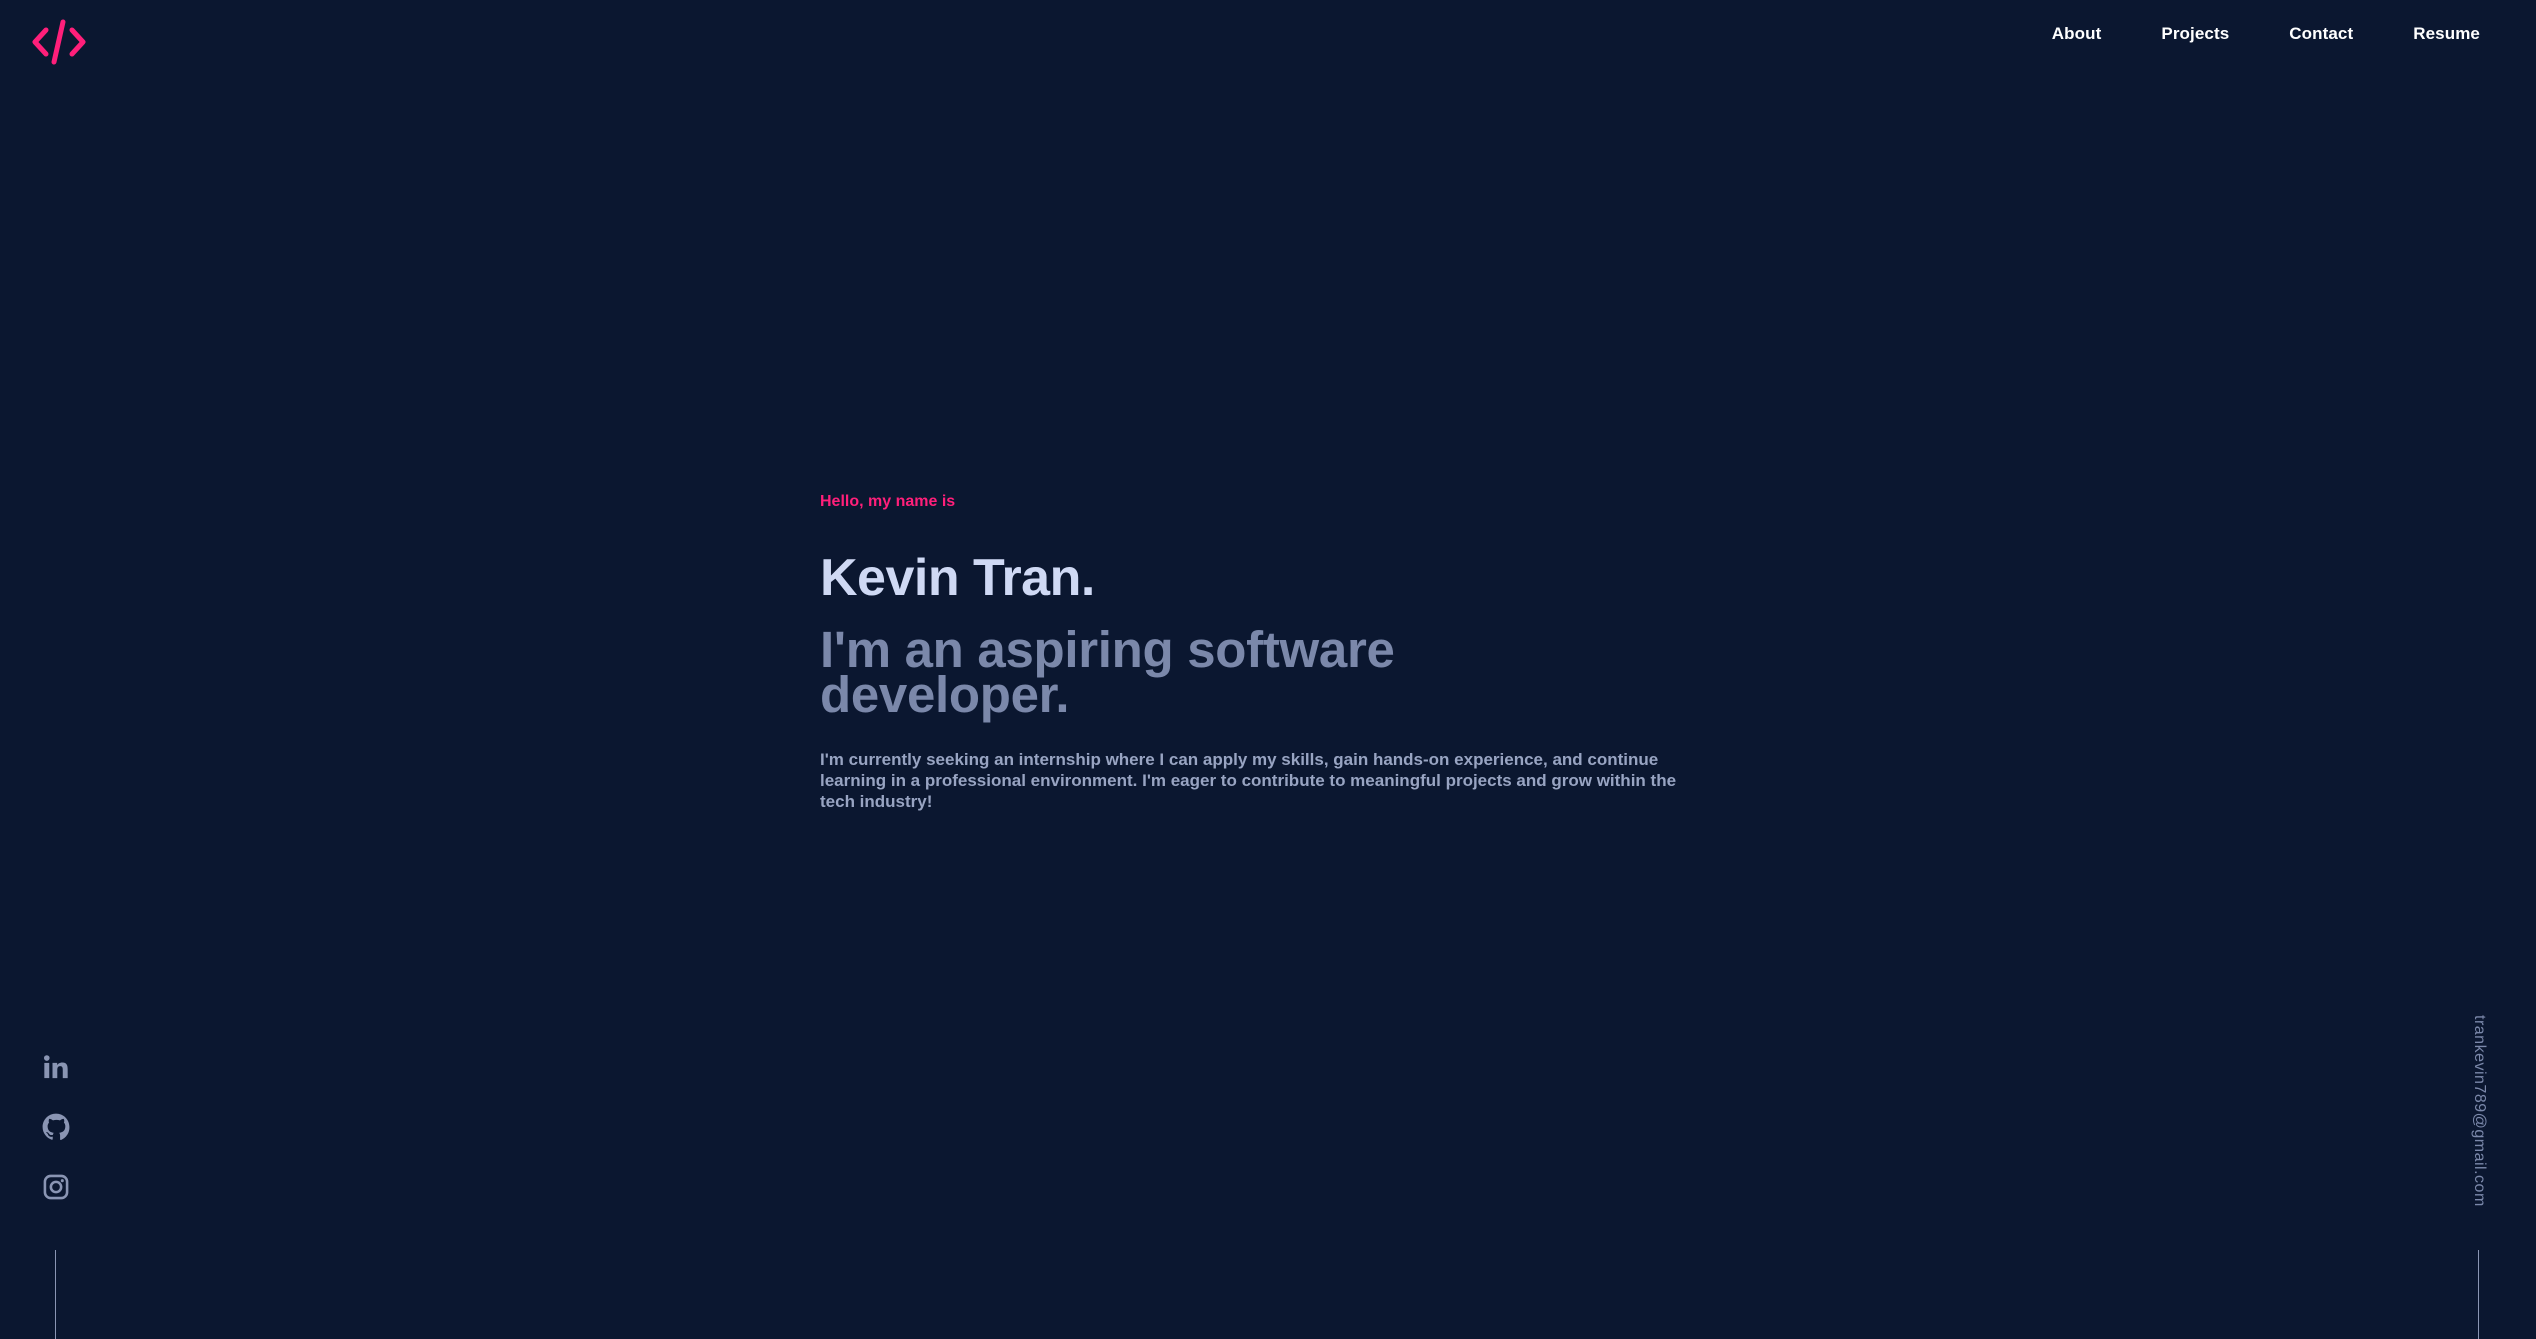 The height and width of the screenshot is (1339, 2536). Describe the element at coordinates (56, 1067) in the screenshot. I see `linkedin-icon` at that location.